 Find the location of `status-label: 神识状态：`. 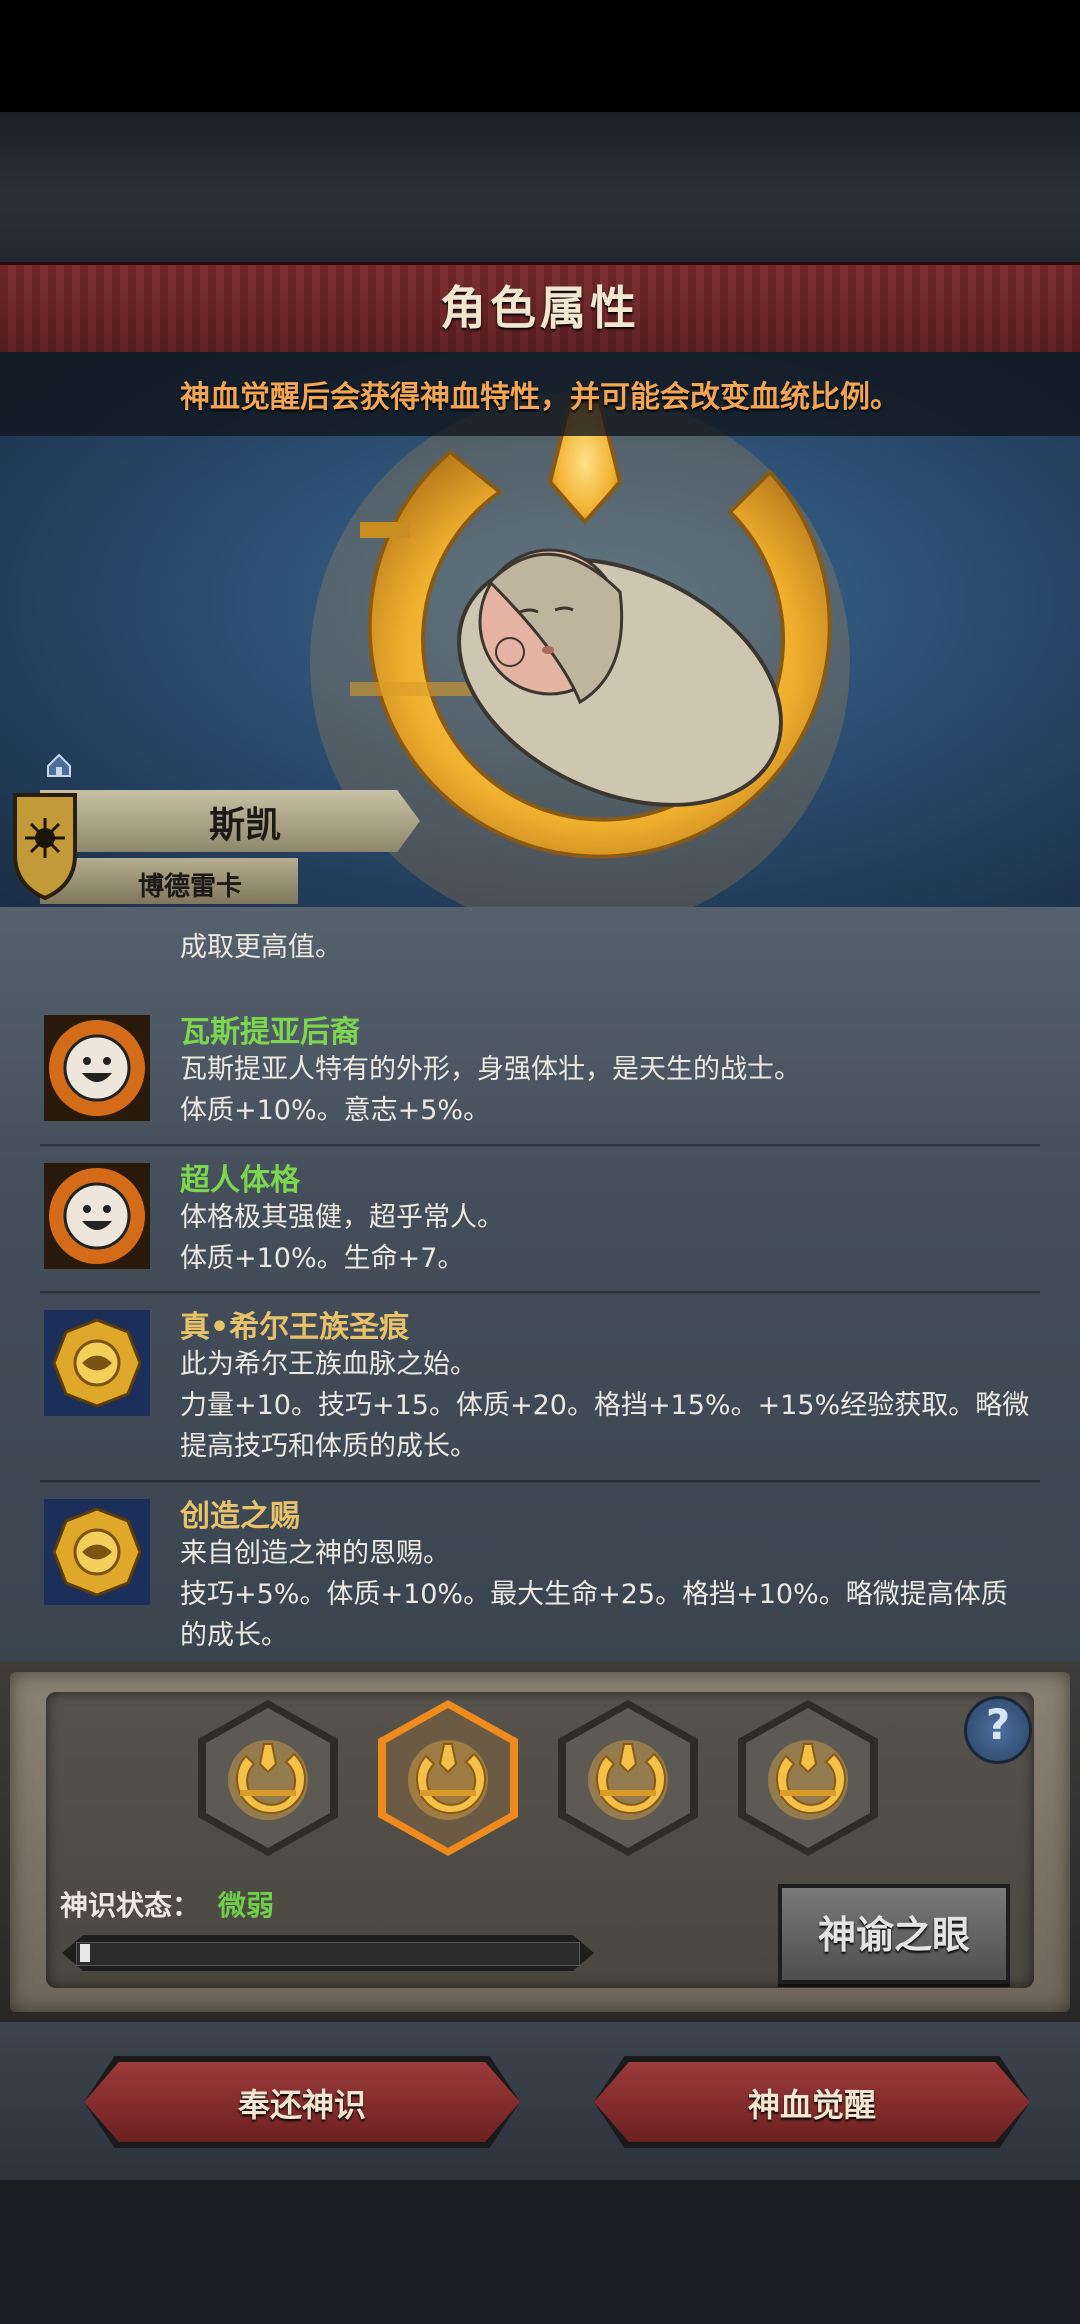

status-label: 神识状态： is located at coordinates (130, 1905).